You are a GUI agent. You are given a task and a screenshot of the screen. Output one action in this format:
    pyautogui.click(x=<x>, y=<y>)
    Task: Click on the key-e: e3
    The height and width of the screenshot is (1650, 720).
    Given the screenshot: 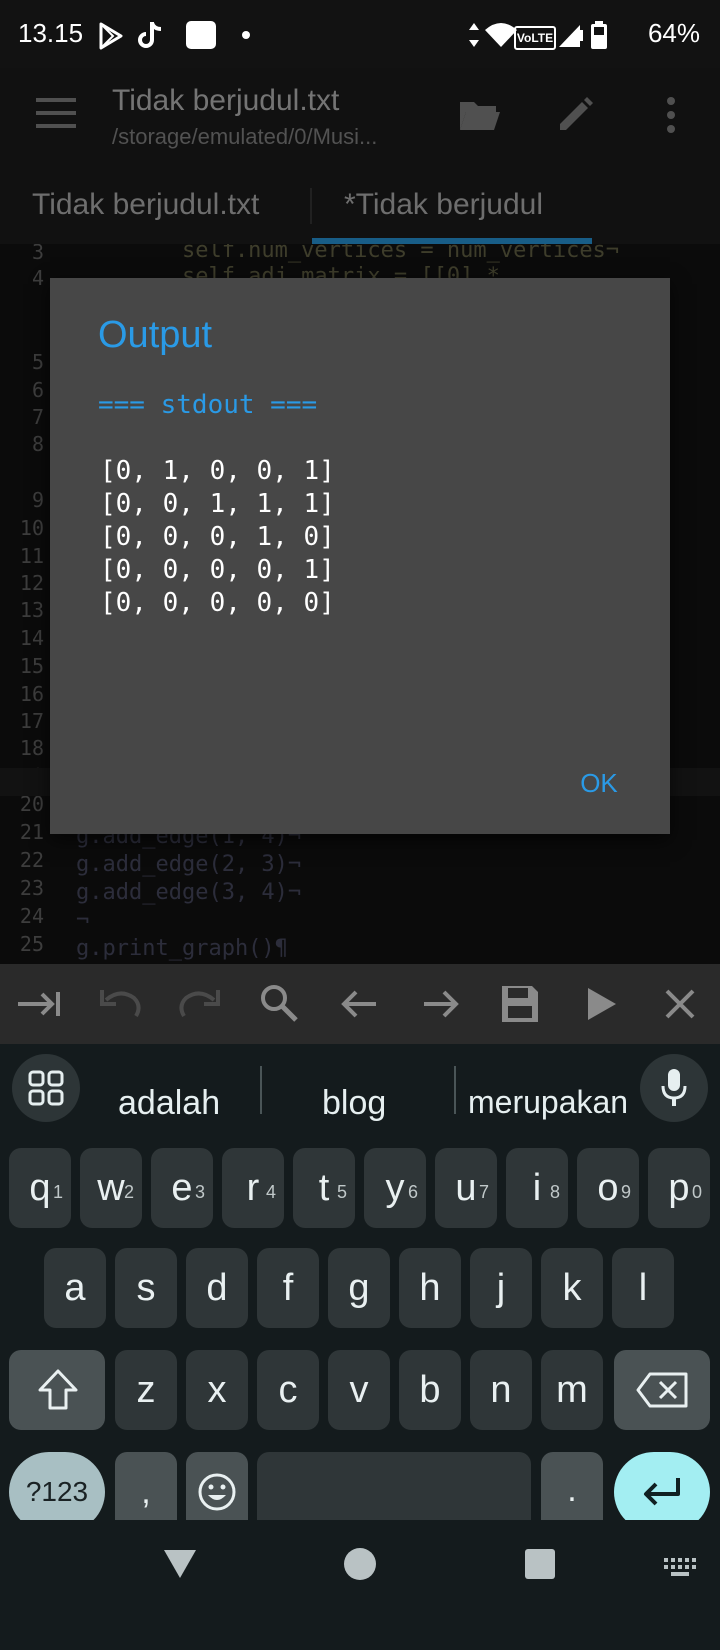 What is the action you would take?
    pyautogui.click(x=182, y=1188)
    